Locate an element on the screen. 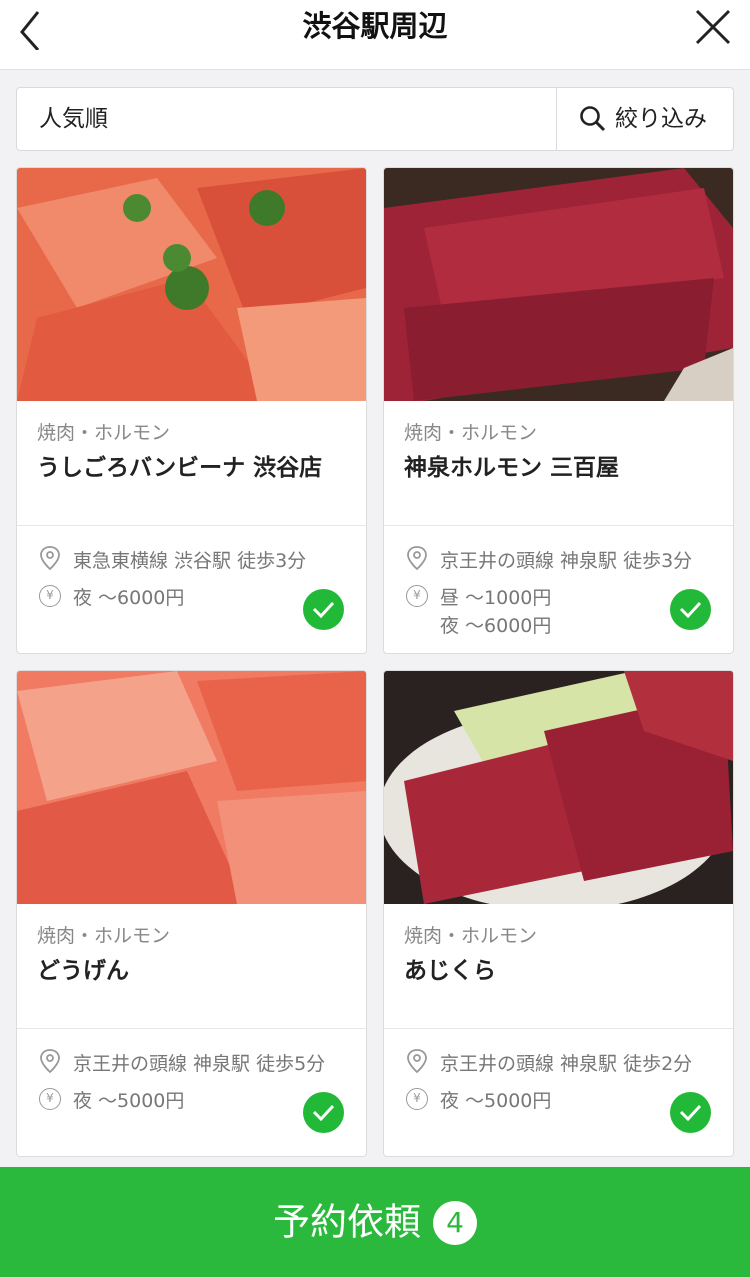  selected-count-badge: 4 is located at coordinates (455, 1222).